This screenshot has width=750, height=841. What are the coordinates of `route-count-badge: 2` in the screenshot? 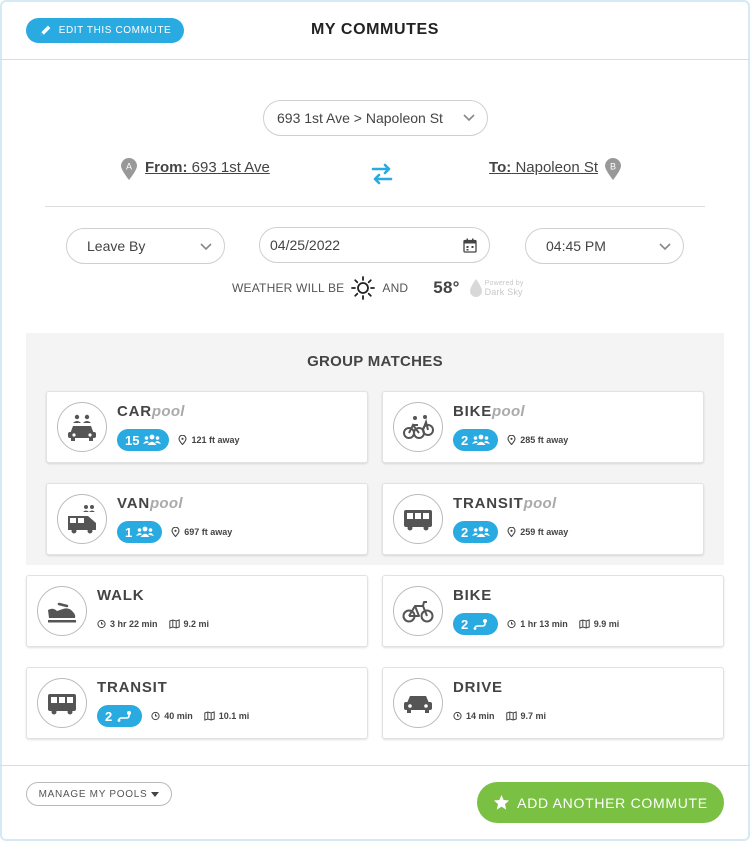 It's located at (476, 624).